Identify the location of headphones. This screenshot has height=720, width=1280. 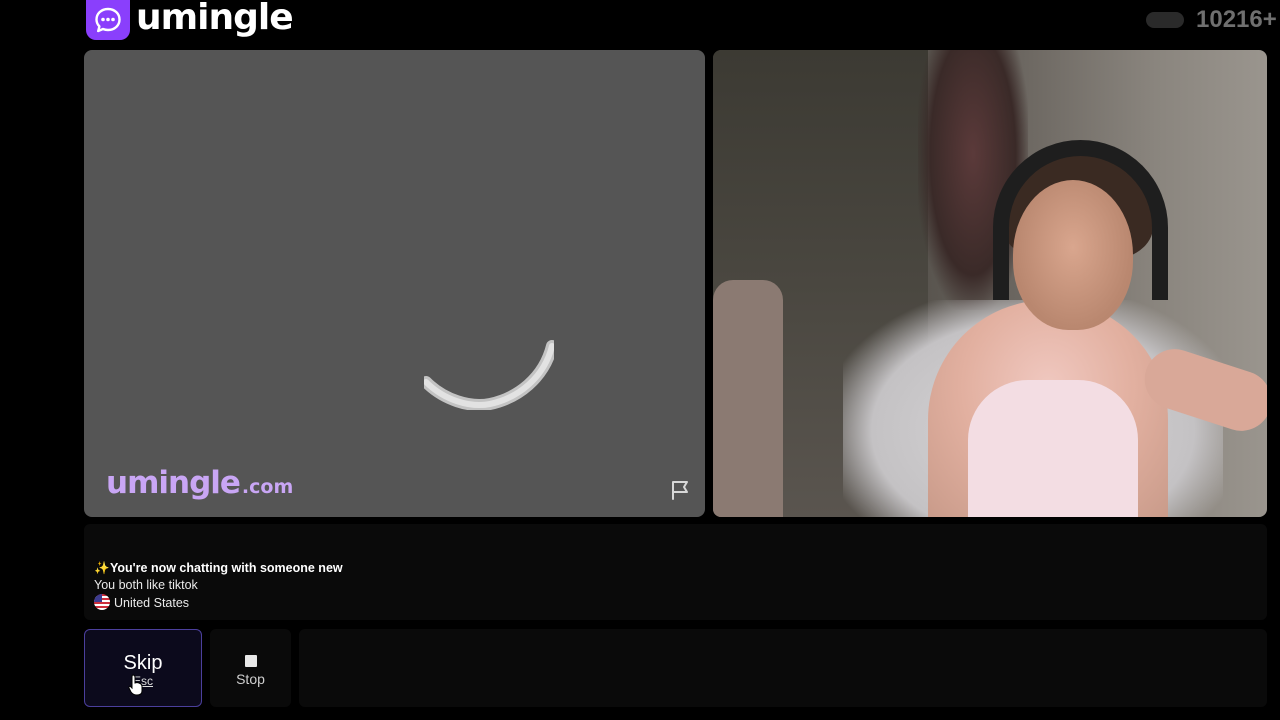
(1080, 220).